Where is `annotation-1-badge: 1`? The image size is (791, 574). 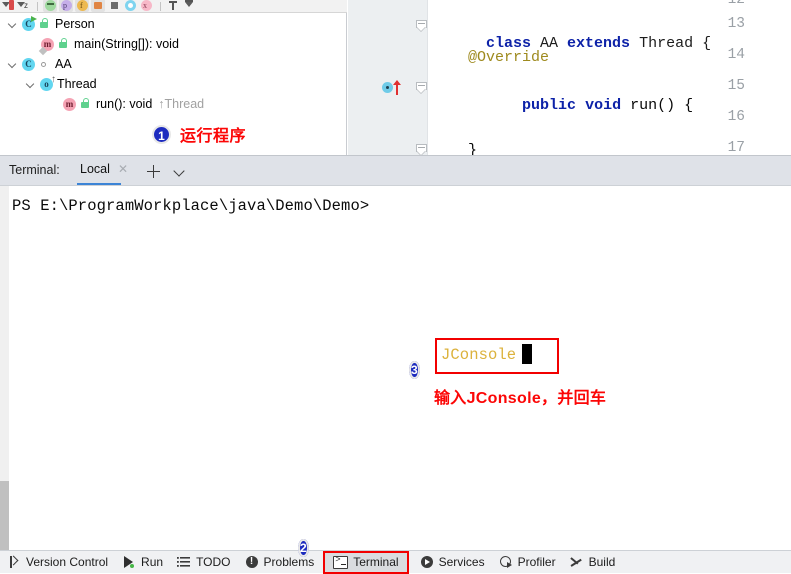
annotation-1-badge: 1 is located at coordinates (161, 134).